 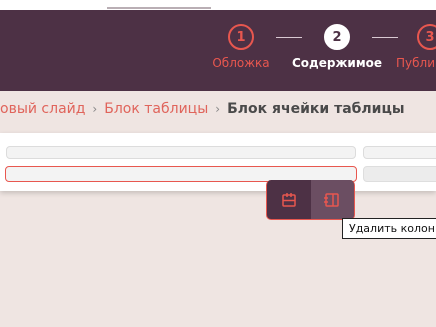 What do you see at coordinates (156, 109) in the screenshot?
I see `breadcrumb-item-table-block: Блок таблицы` at bounding box center [156, 109].